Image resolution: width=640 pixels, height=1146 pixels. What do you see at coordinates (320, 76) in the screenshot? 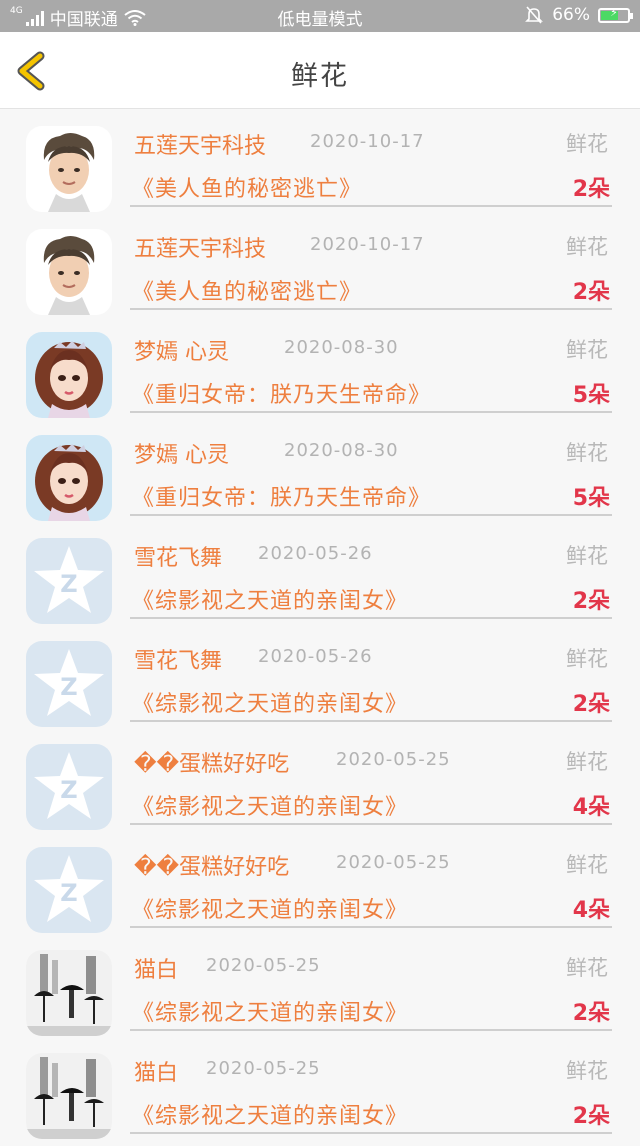
I see `page-title: 鲜花` at bounding box center [320, 76].